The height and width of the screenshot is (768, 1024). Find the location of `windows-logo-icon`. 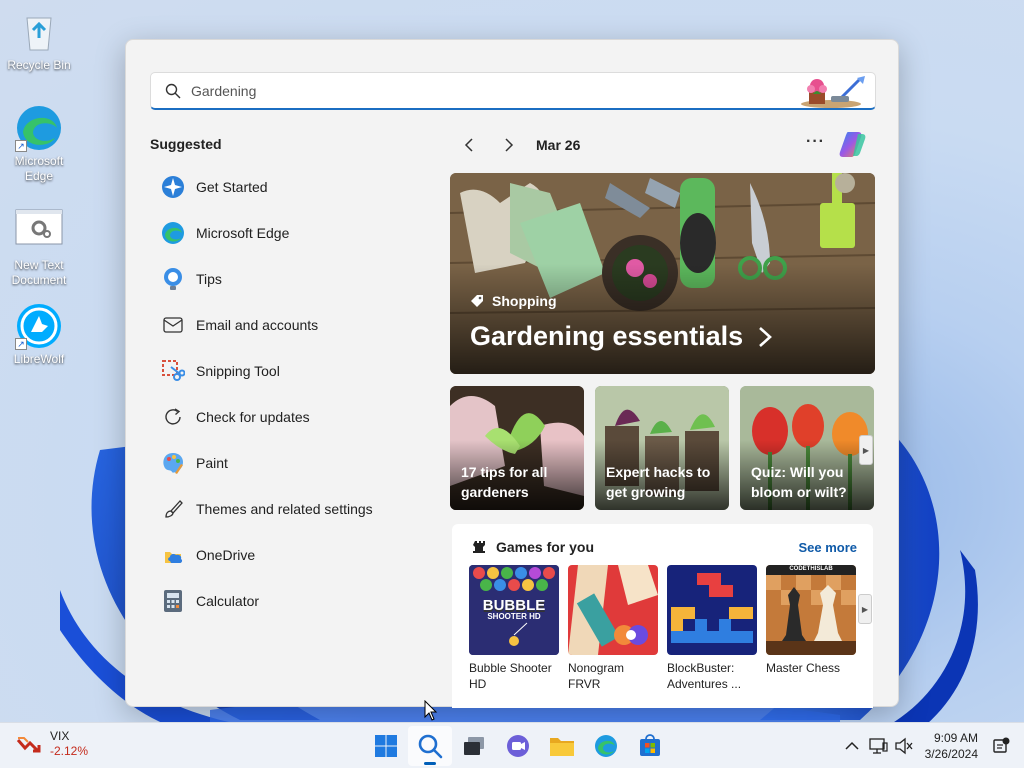

windows-logo-icon is located at coordinates (386, 746).